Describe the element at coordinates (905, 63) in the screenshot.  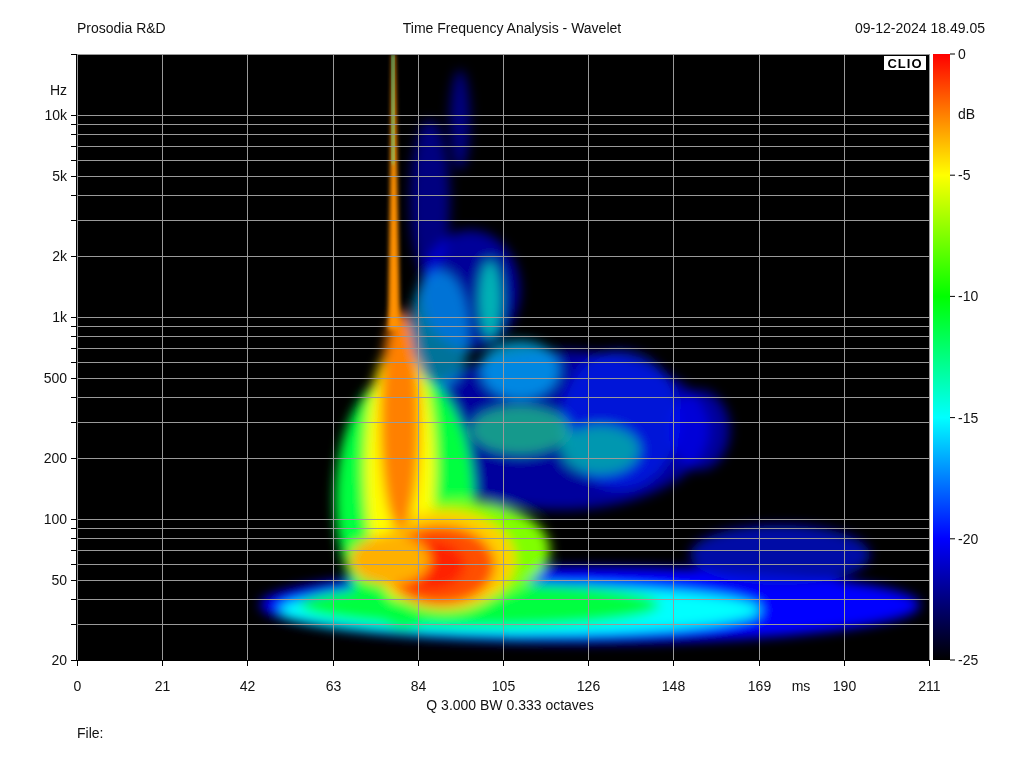
I see `logo: CLIO` at that location.